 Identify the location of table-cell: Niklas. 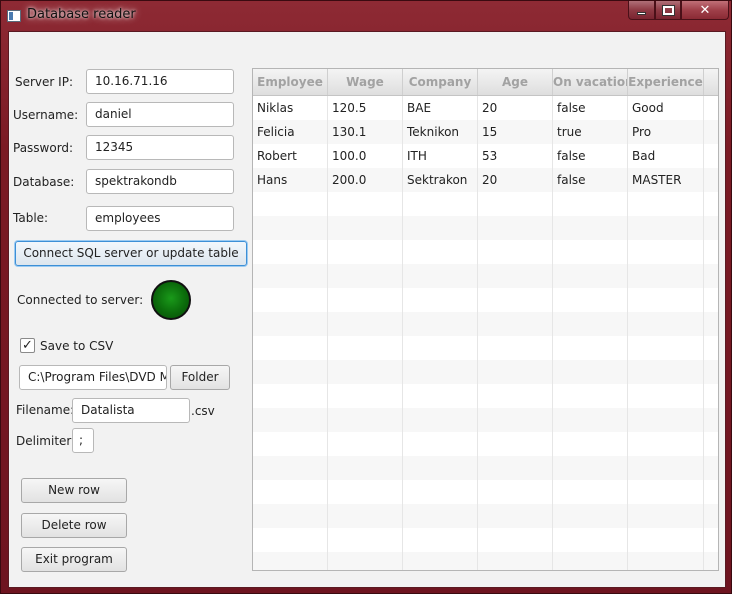
(290, 108).